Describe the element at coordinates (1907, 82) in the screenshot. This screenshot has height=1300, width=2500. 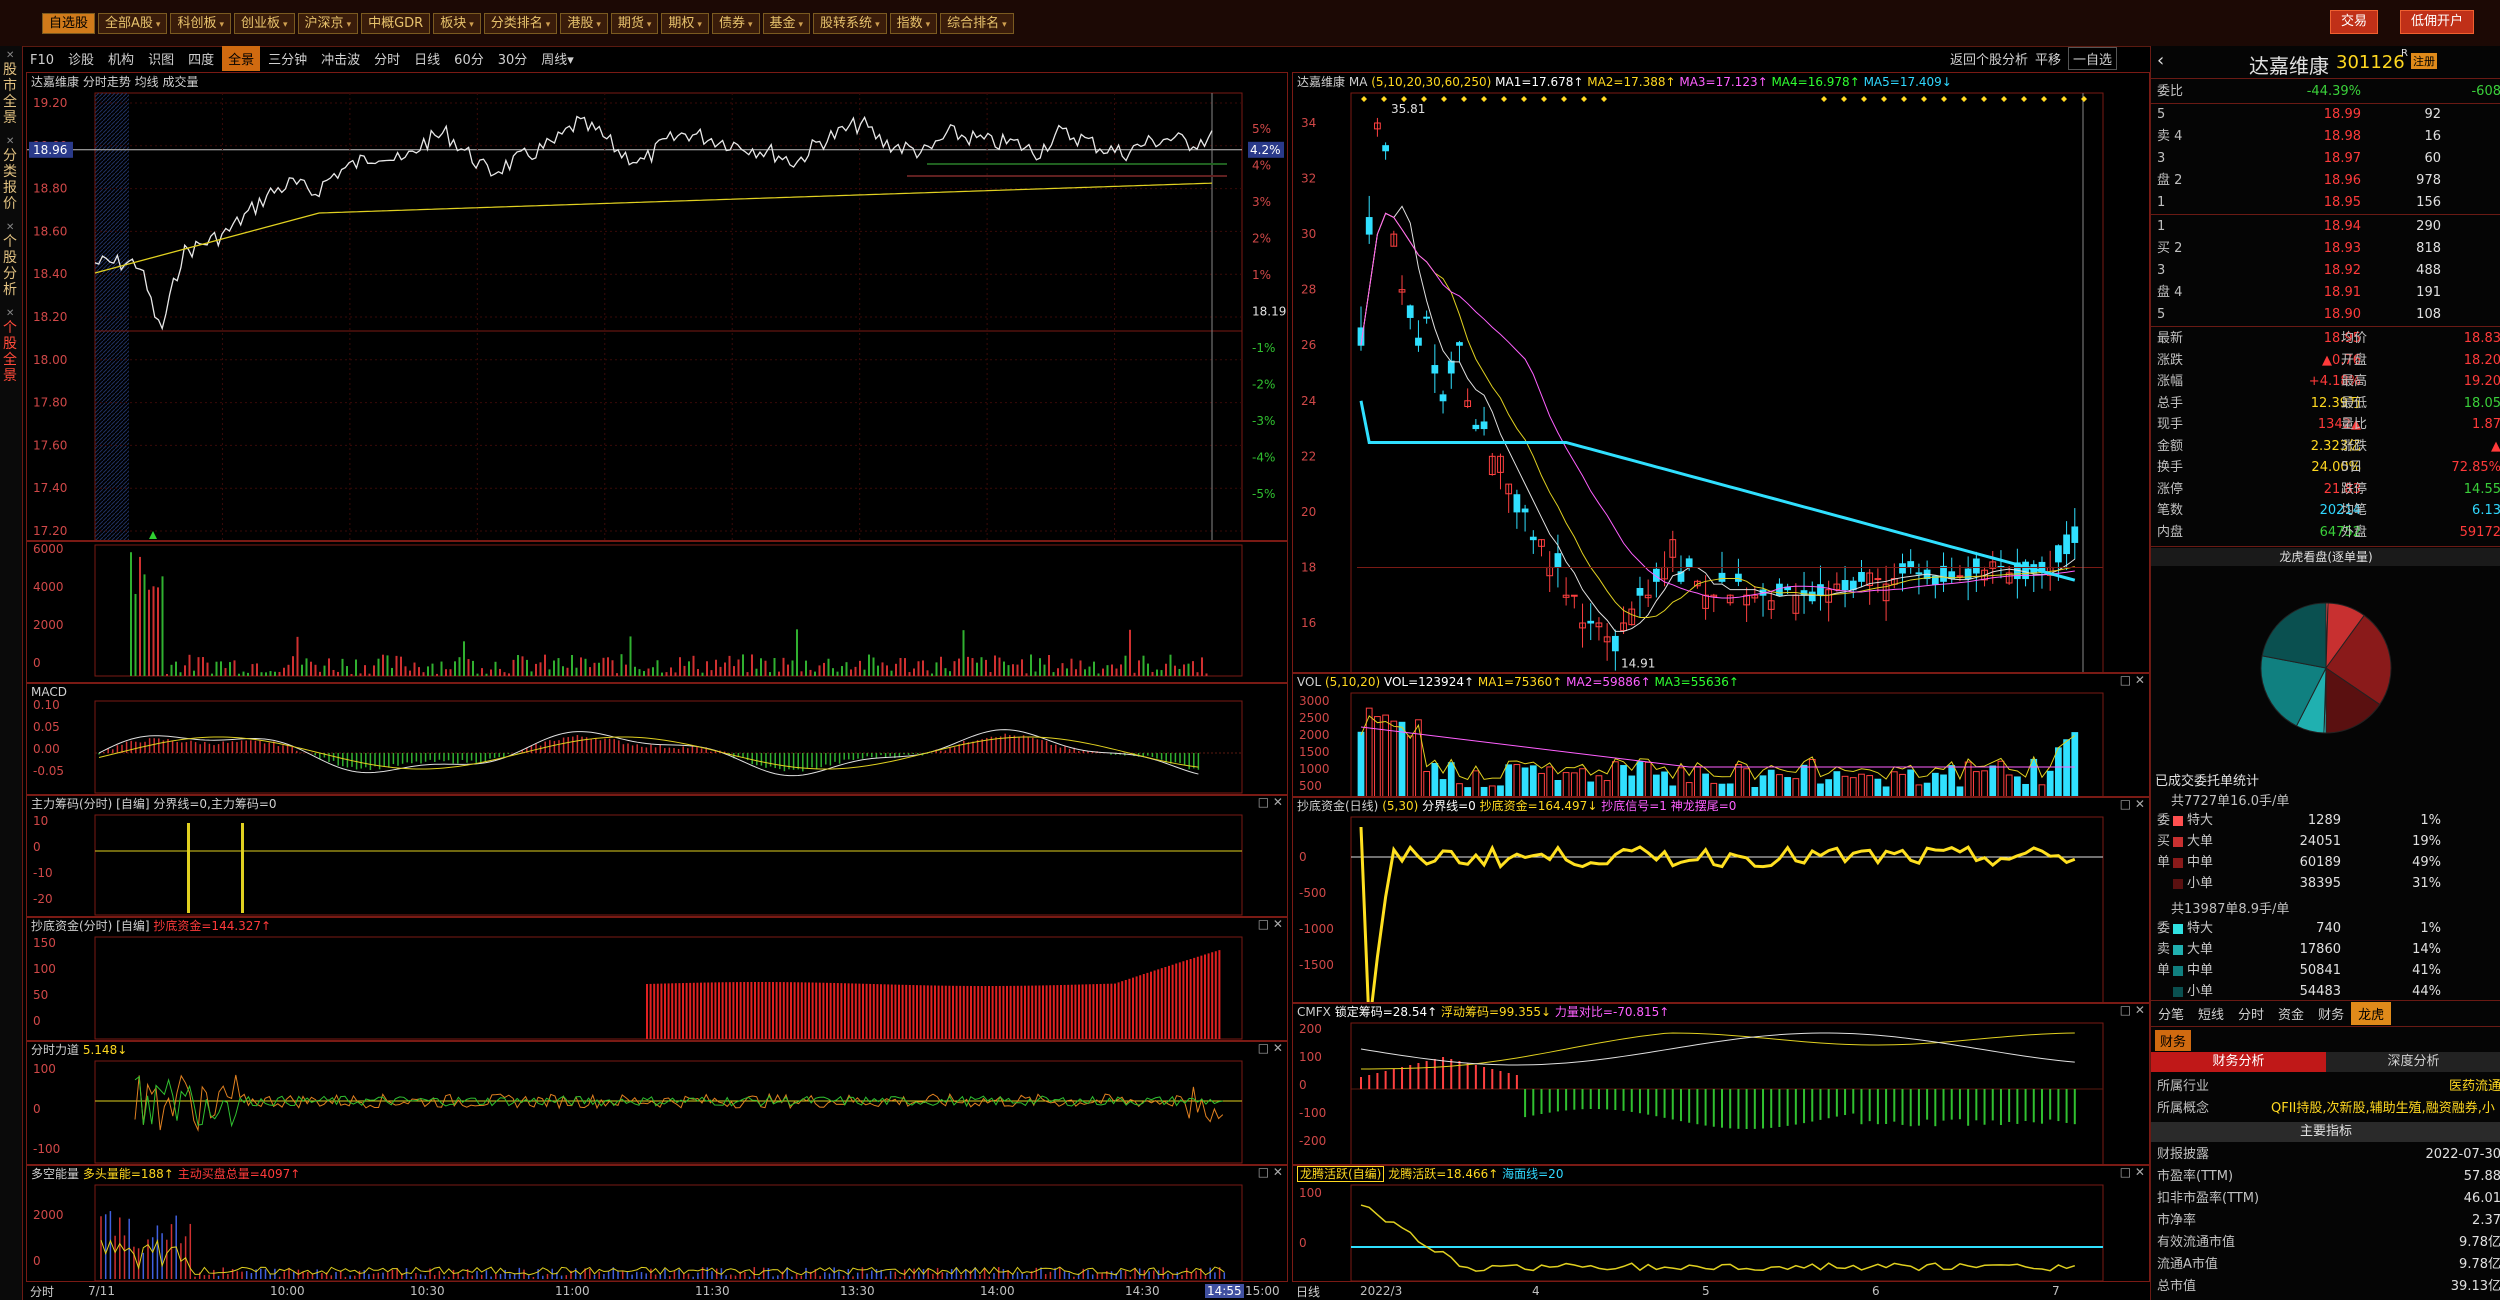
I see `indicator-value: MA5=17.409↓` at that location.